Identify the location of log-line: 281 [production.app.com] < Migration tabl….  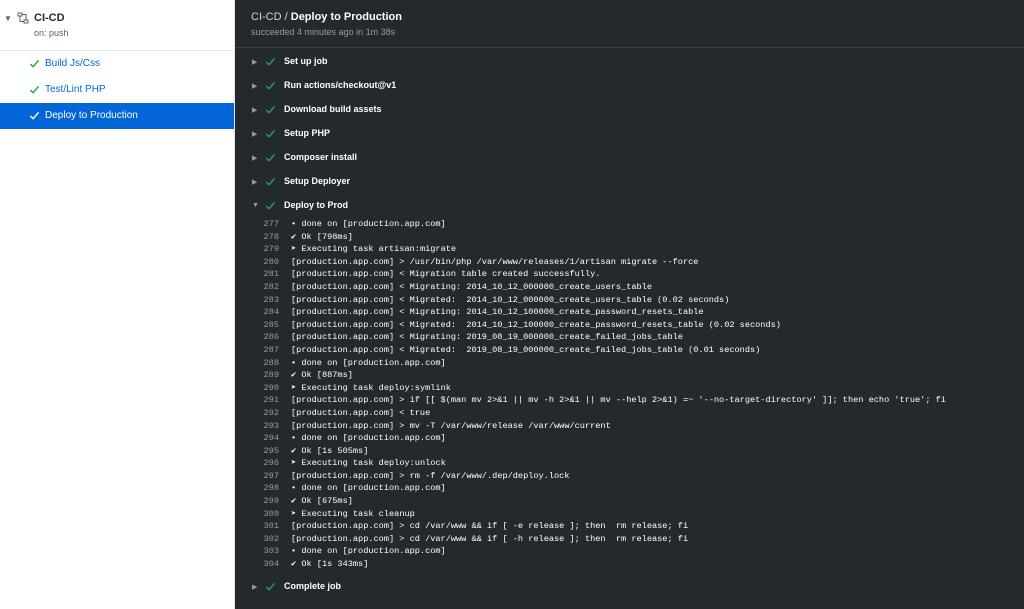
(629, 275).